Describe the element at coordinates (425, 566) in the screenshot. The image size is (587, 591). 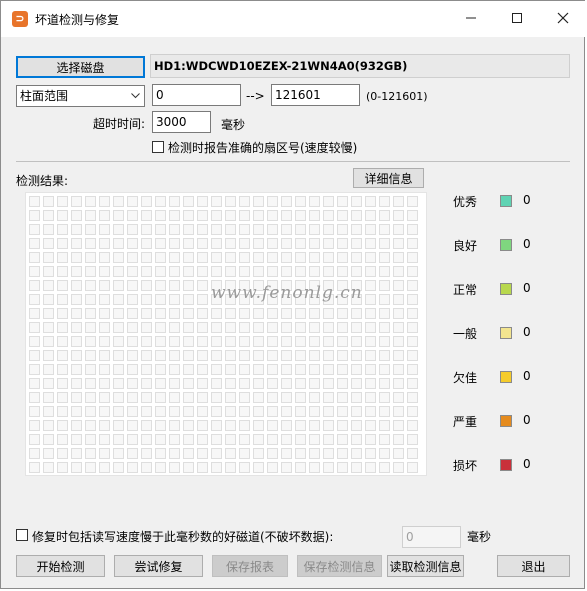
I see `load-scan-info-button: 读取检测信息` at that location.